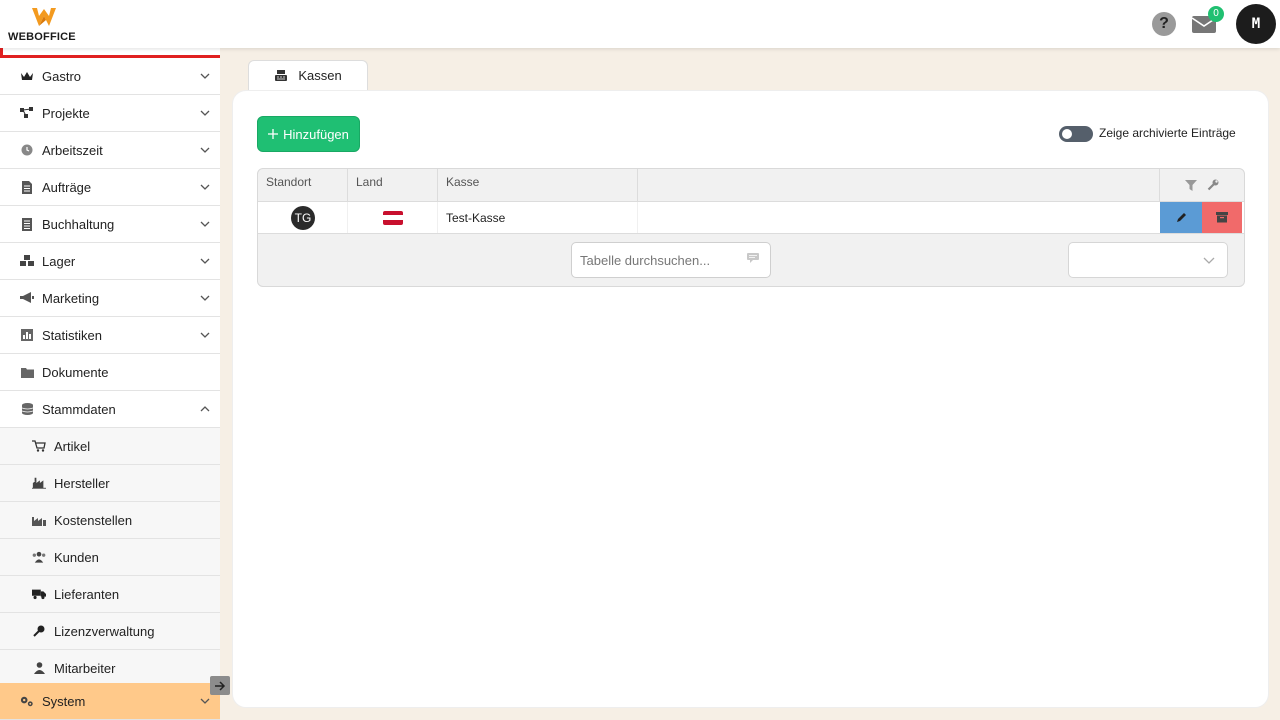 This screenshot has width=1280, height=720. What do you see at coordinates (110, 520) in the screenshot?
I see `sidebar-subitem-kostenstellen: Kostenstellen` at bounding box center [110, 520].